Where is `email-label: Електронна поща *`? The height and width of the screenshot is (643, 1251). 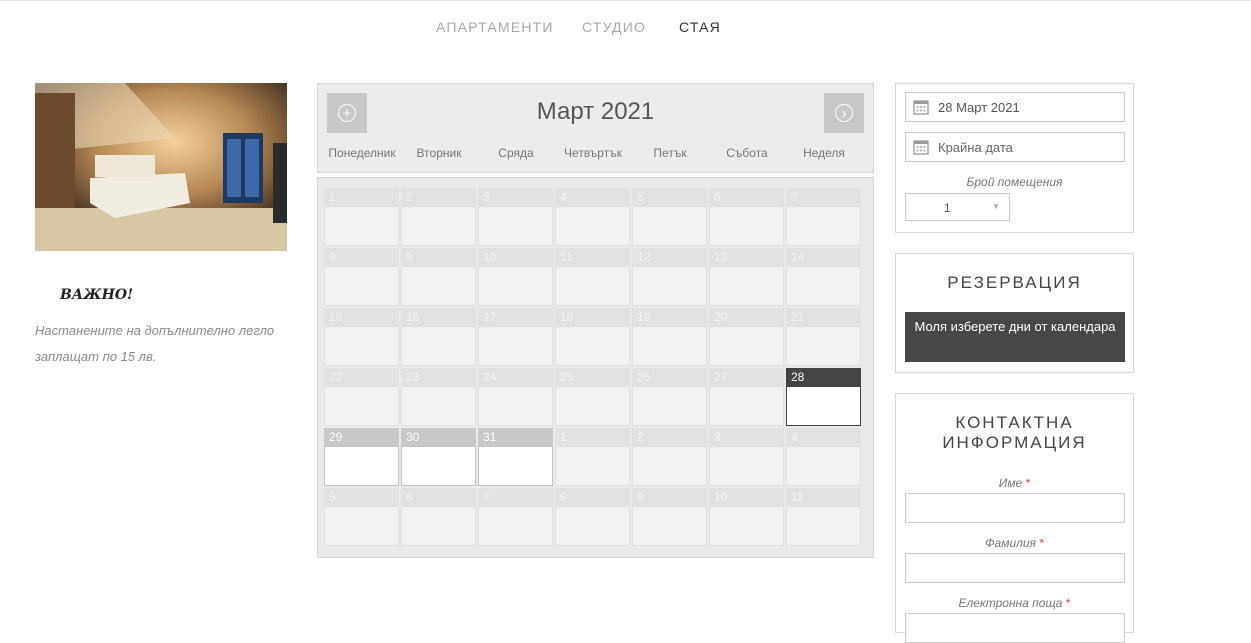
email-label: Електронна поща * is located at coordinates (1014, 603).